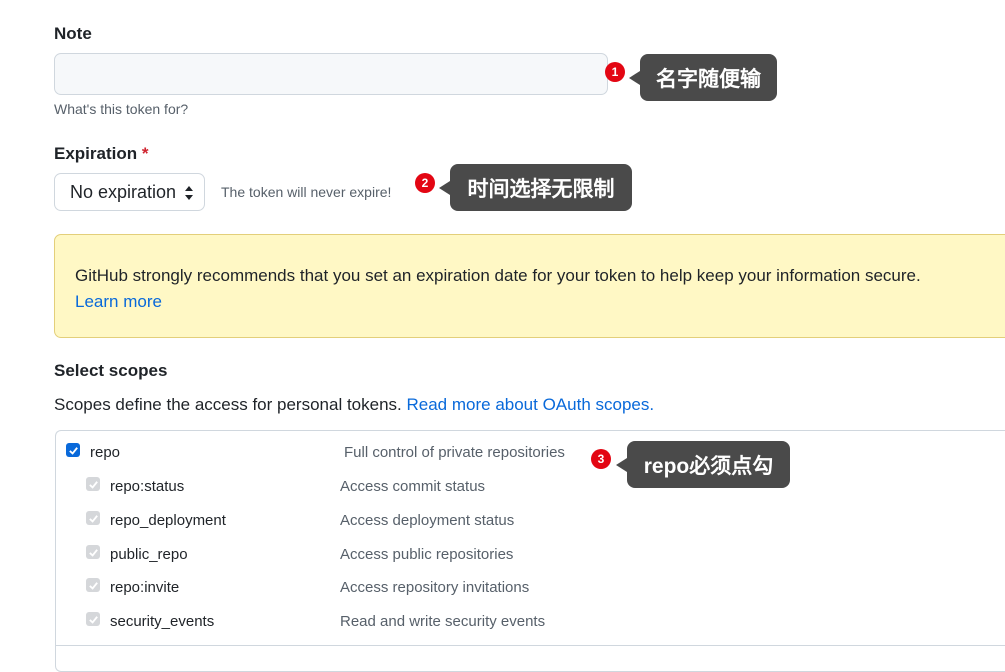  I want to click on learn-more-link: Learn more, so click(118, 301).